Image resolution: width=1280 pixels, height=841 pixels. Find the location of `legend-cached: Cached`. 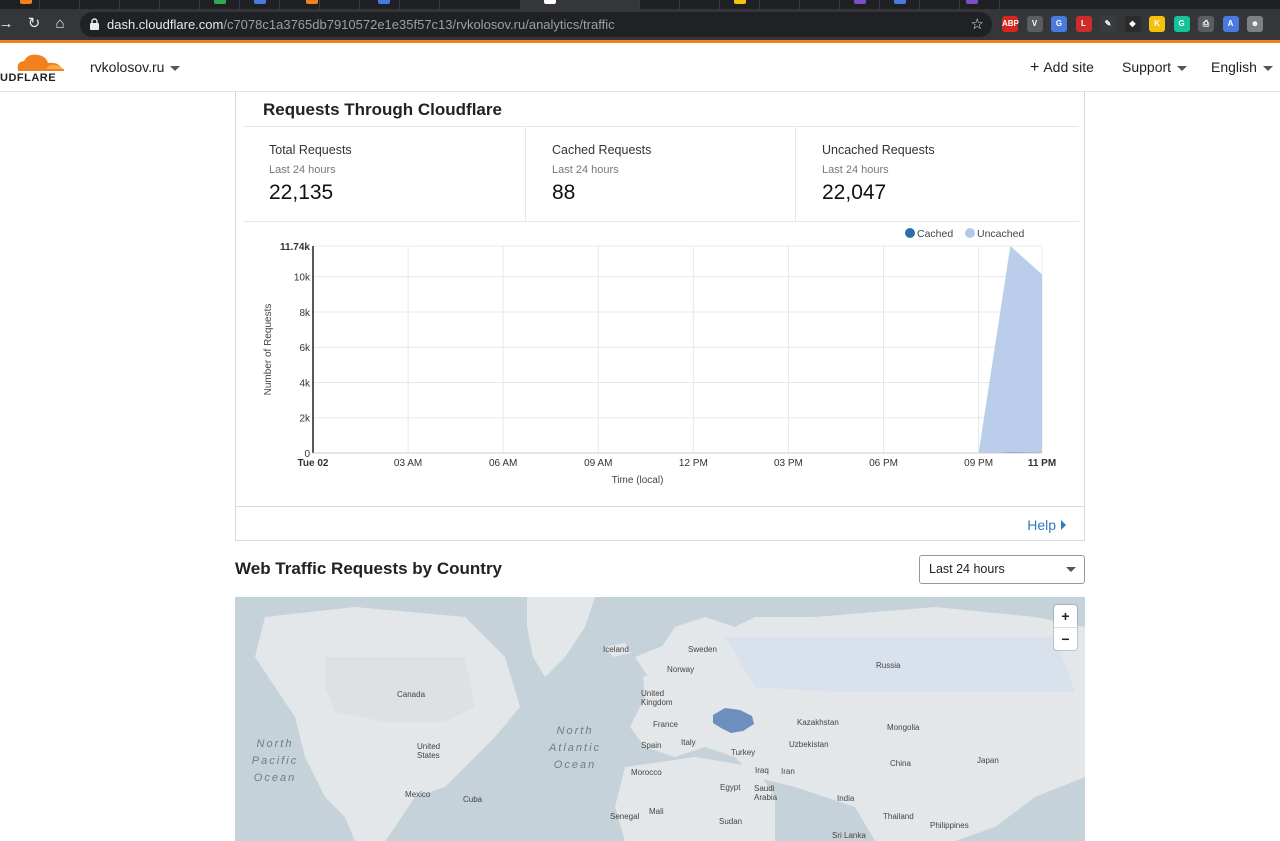

legend-cached: Cached is located at coordinates (929, 234).